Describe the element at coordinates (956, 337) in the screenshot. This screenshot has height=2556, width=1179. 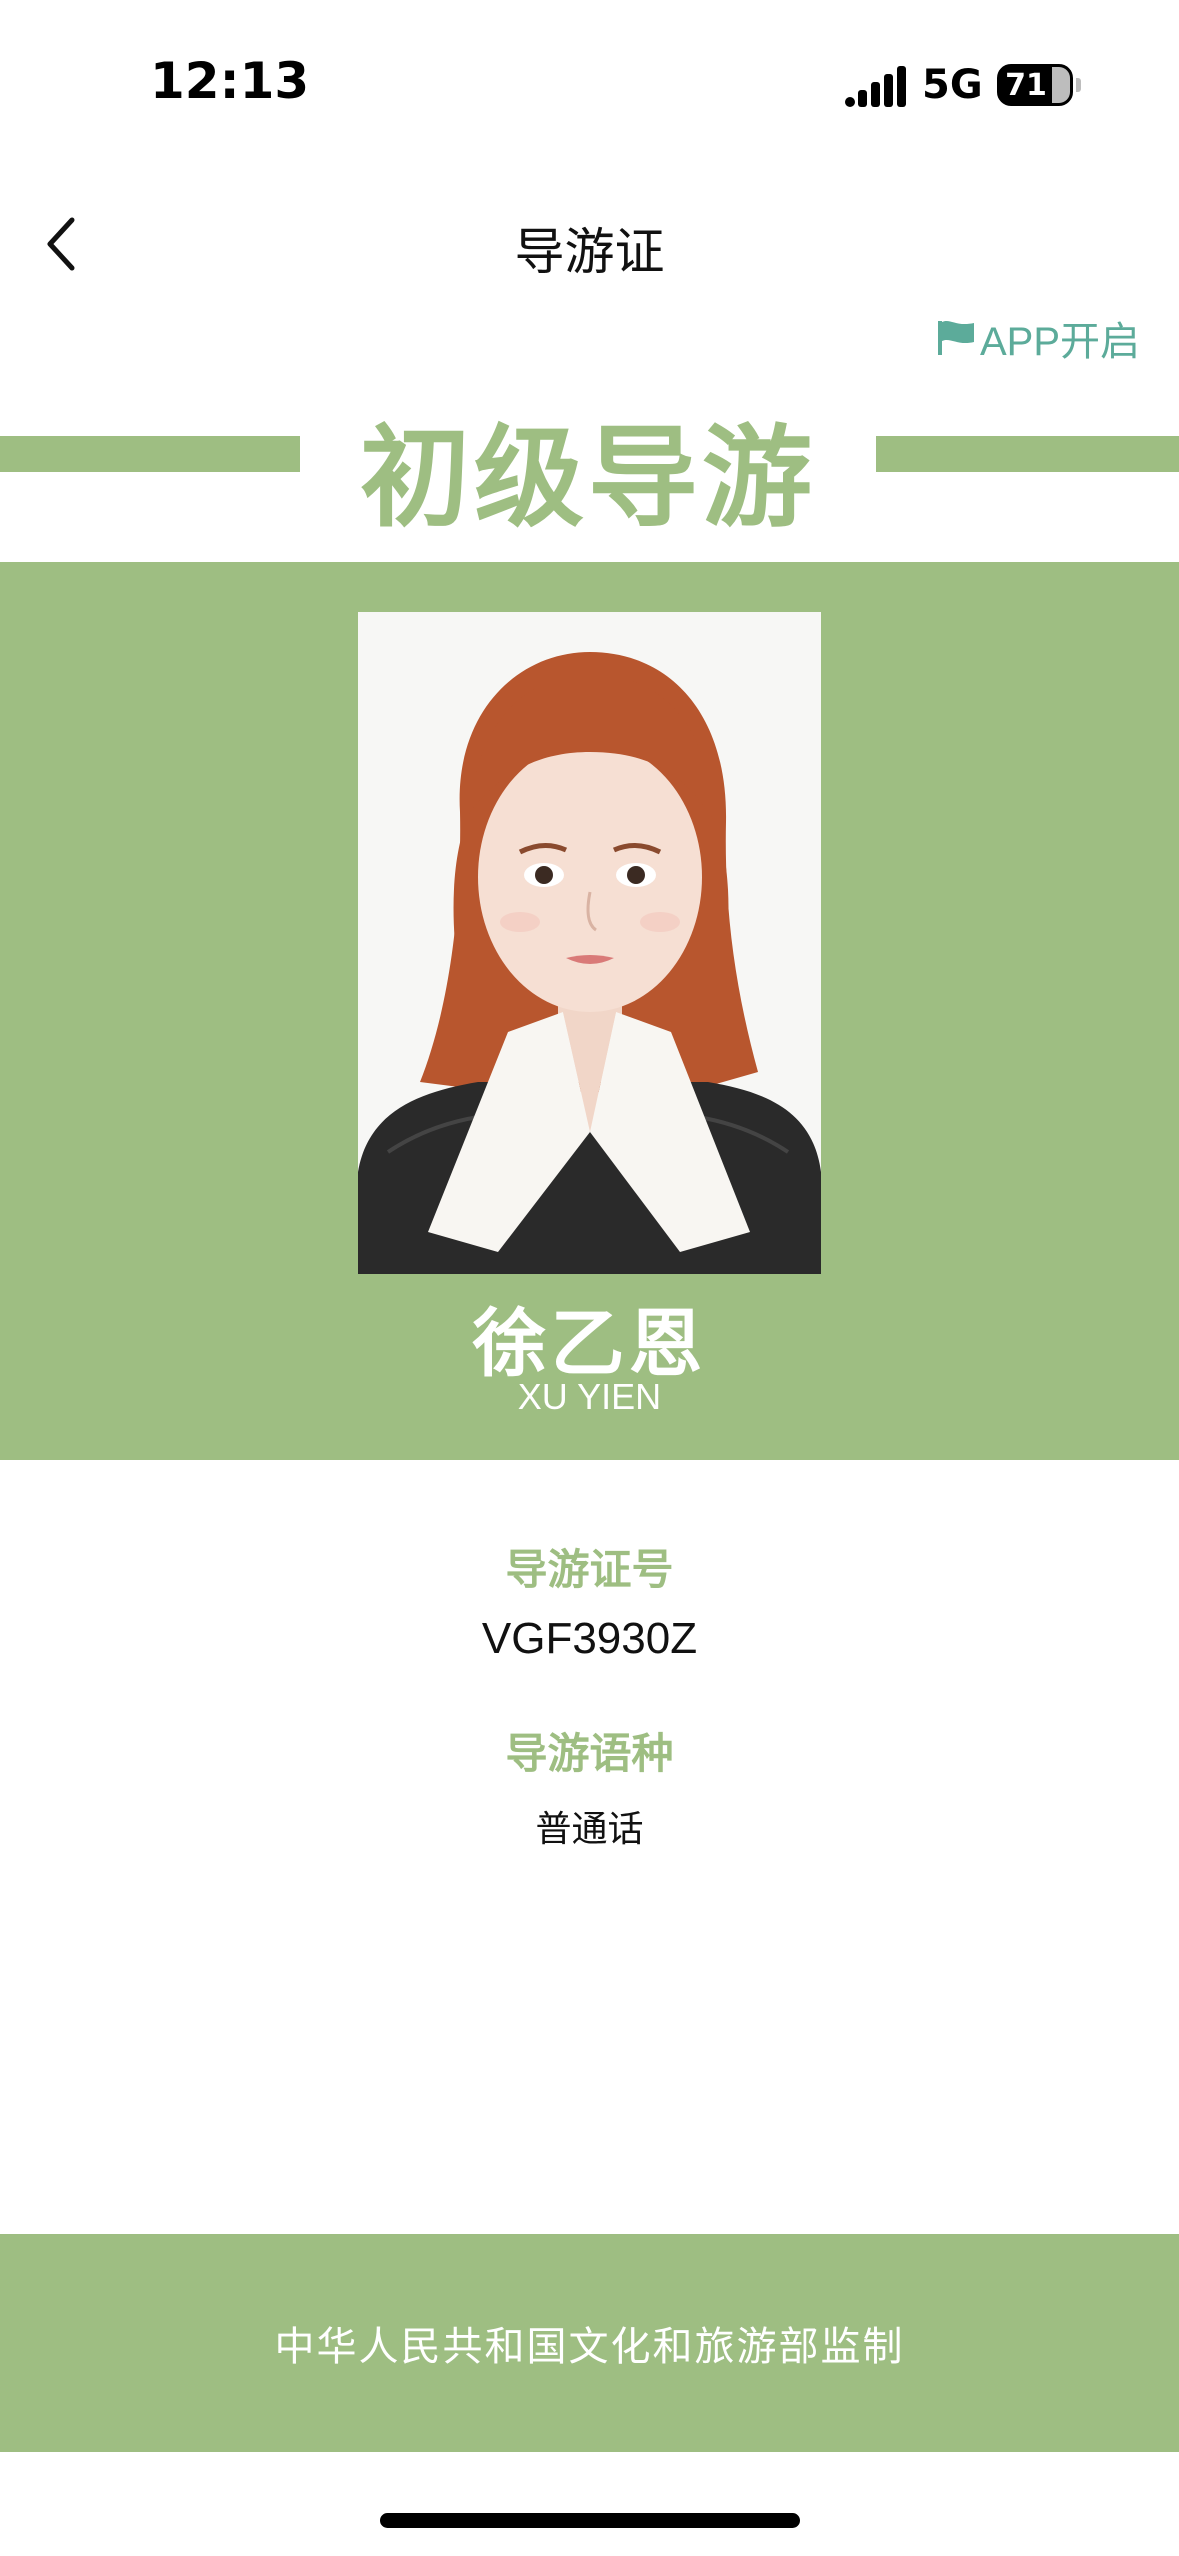
I see `flag-icon` at that location.